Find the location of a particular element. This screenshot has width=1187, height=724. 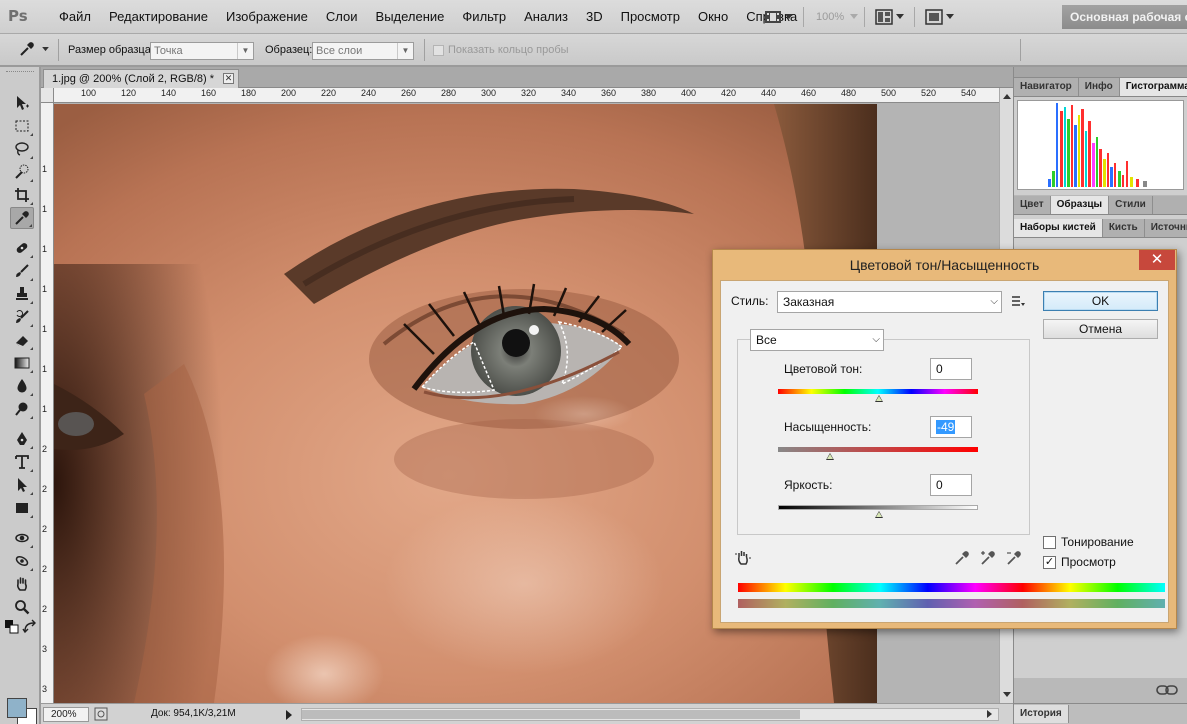

dialog-title: Цветовой тон/Насыщенность is located at coordinates (944, 265).